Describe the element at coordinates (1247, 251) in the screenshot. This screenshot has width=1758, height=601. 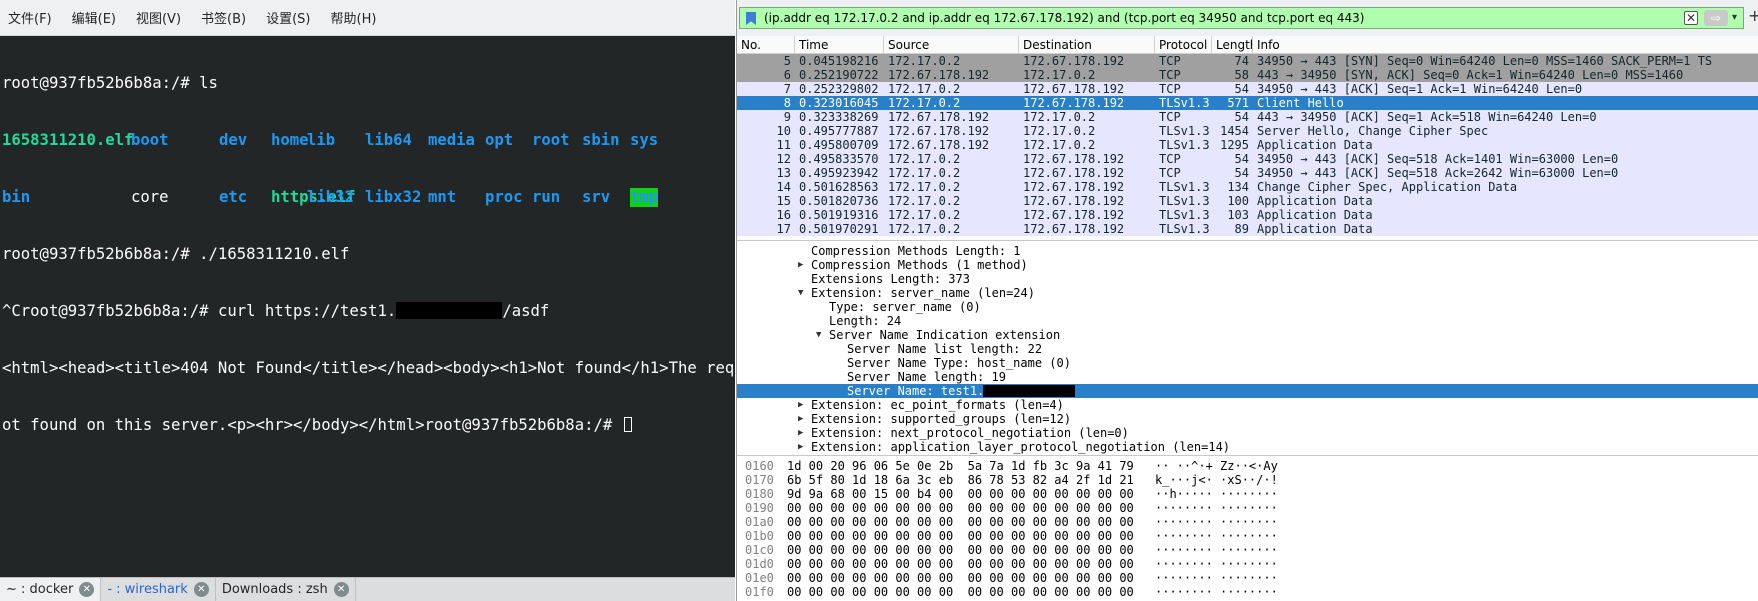
I see `detail-row: Compression Methods Length: 1` at that location.